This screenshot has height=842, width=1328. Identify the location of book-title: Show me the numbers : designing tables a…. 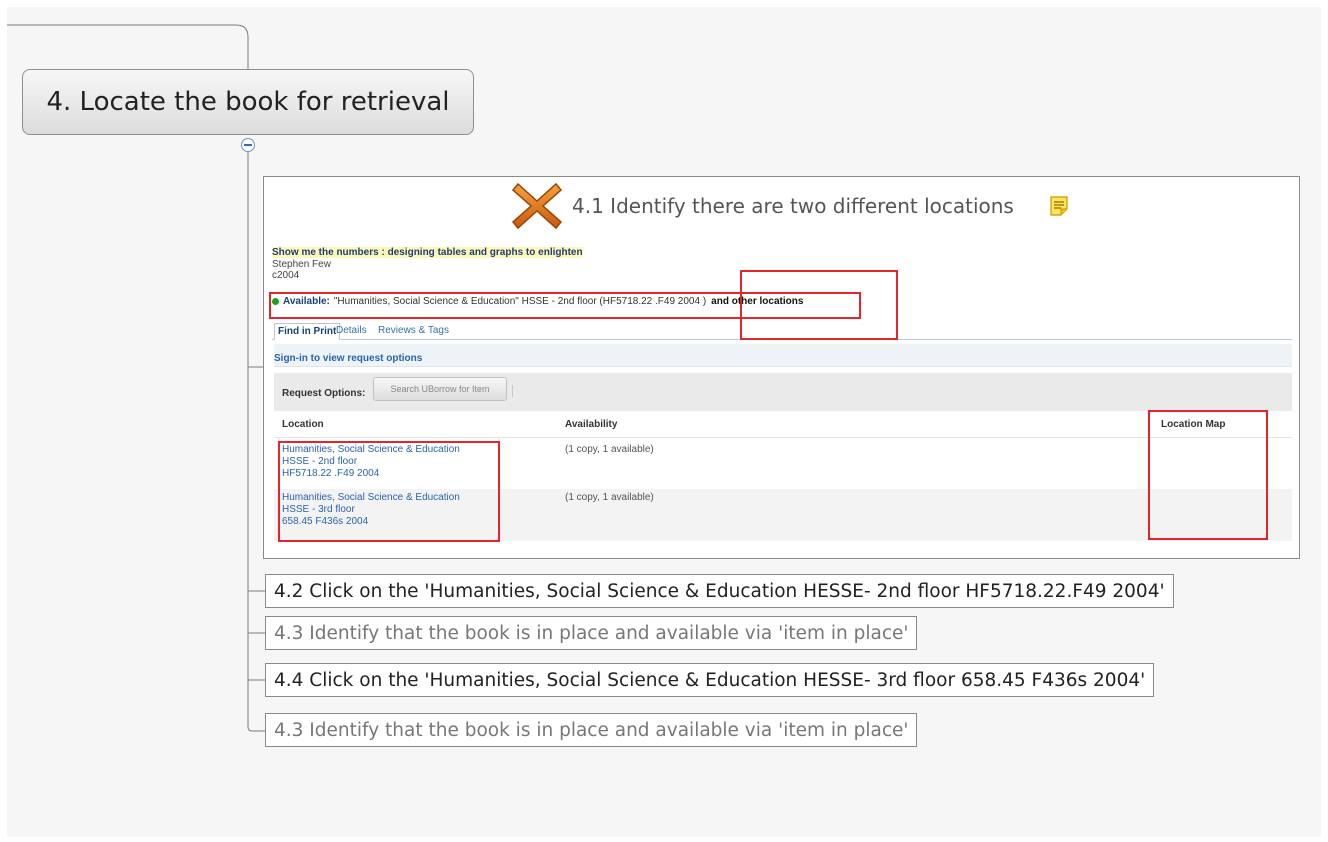
(427, 252).